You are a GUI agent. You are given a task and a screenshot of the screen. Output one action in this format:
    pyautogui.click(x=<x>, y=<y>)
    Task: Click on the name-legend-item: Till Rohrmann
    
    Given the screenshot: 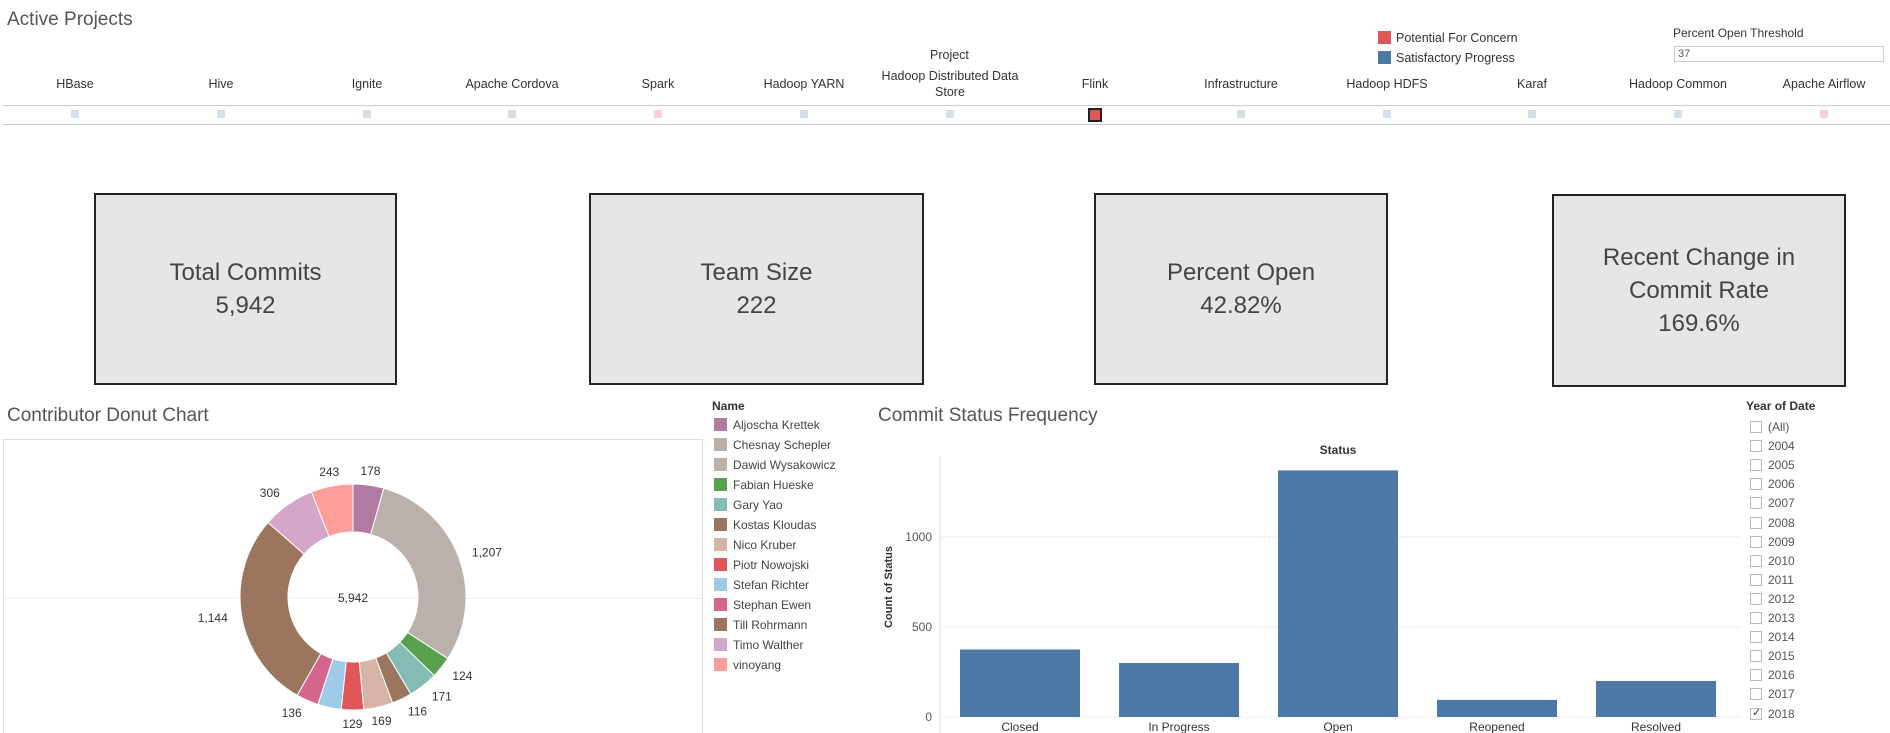 What is the action you would take?
    pyautogui.click(x=760, y=625)
    